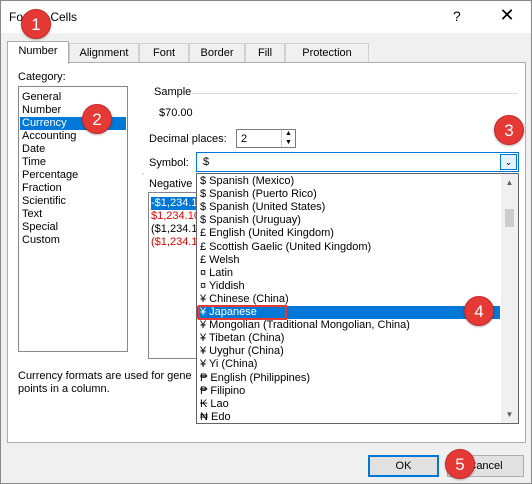  I want to click on tab-label: Font, so click(163, 53).